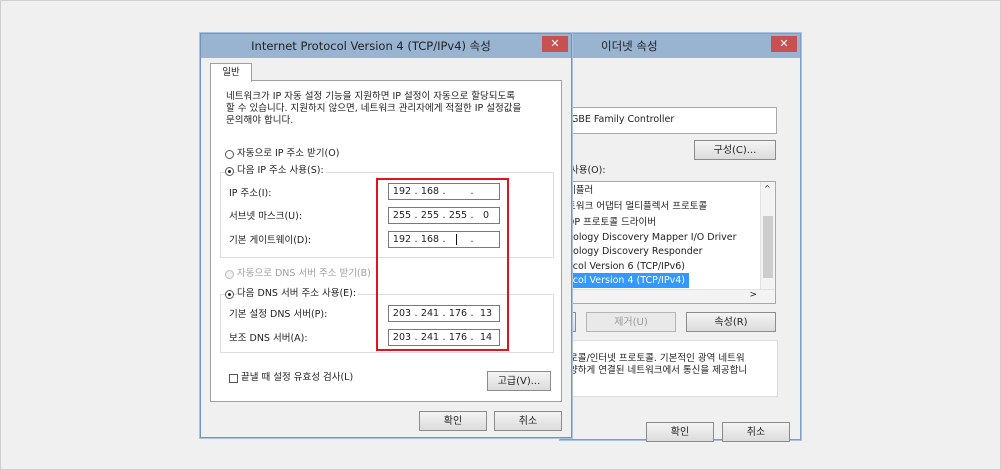  Describe the element at coordinates (260, 120) in the screenshot. I see `description-line-3: 문의해야 합니다.` at that location.